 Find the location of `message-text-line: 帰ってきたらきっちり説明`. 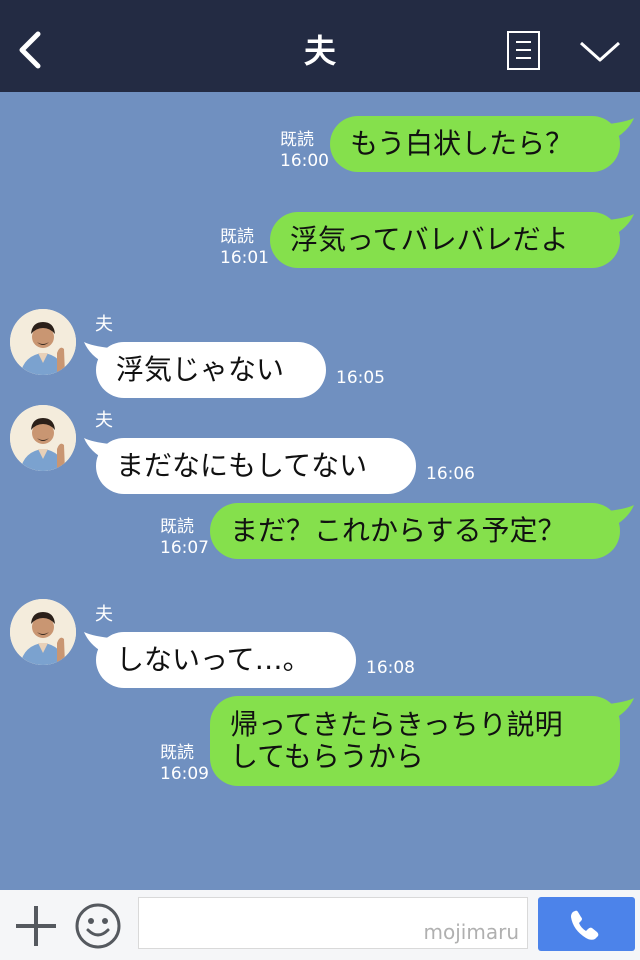

message-text-line: 帰ってきたらきっちり説明 is located at coordinates (396, 724).